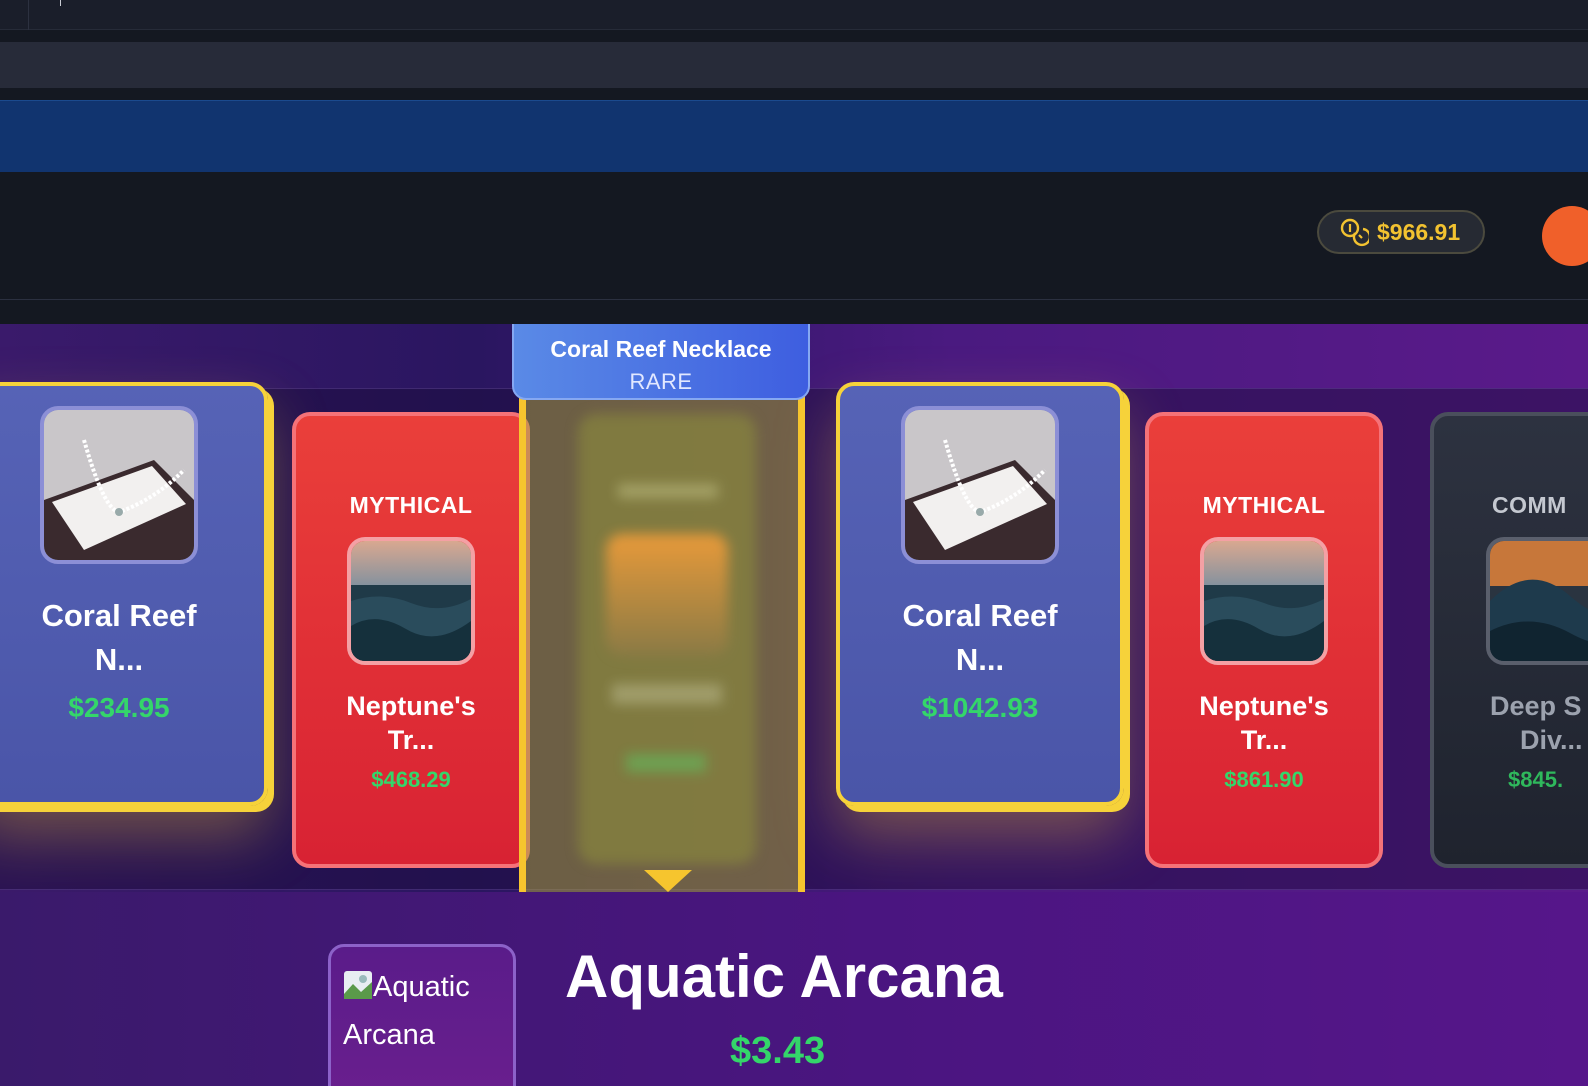 Image resolution: width=1588 pixels, height=1086 pixels. I want to click on selector-pointer-bottom, so click(668, 881).